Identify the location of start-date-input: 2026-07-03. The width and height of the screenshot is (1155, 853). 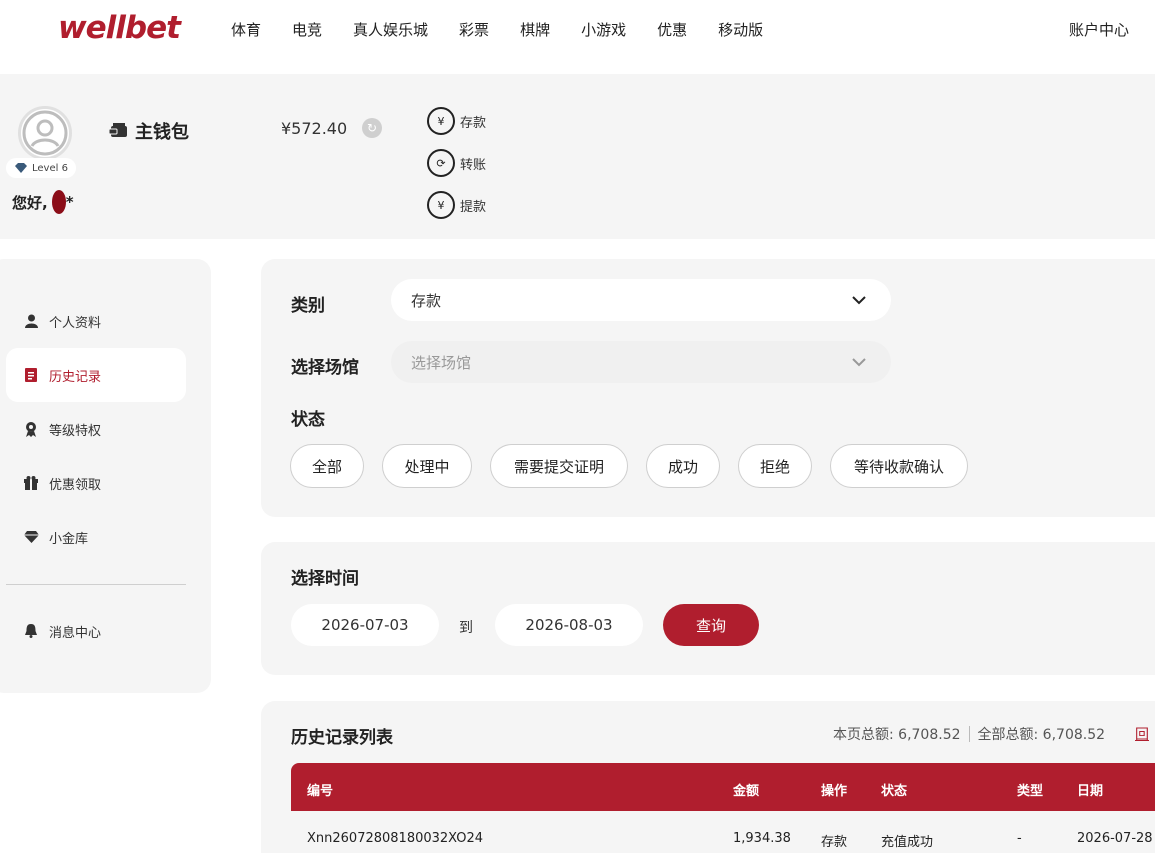
(365, 625).